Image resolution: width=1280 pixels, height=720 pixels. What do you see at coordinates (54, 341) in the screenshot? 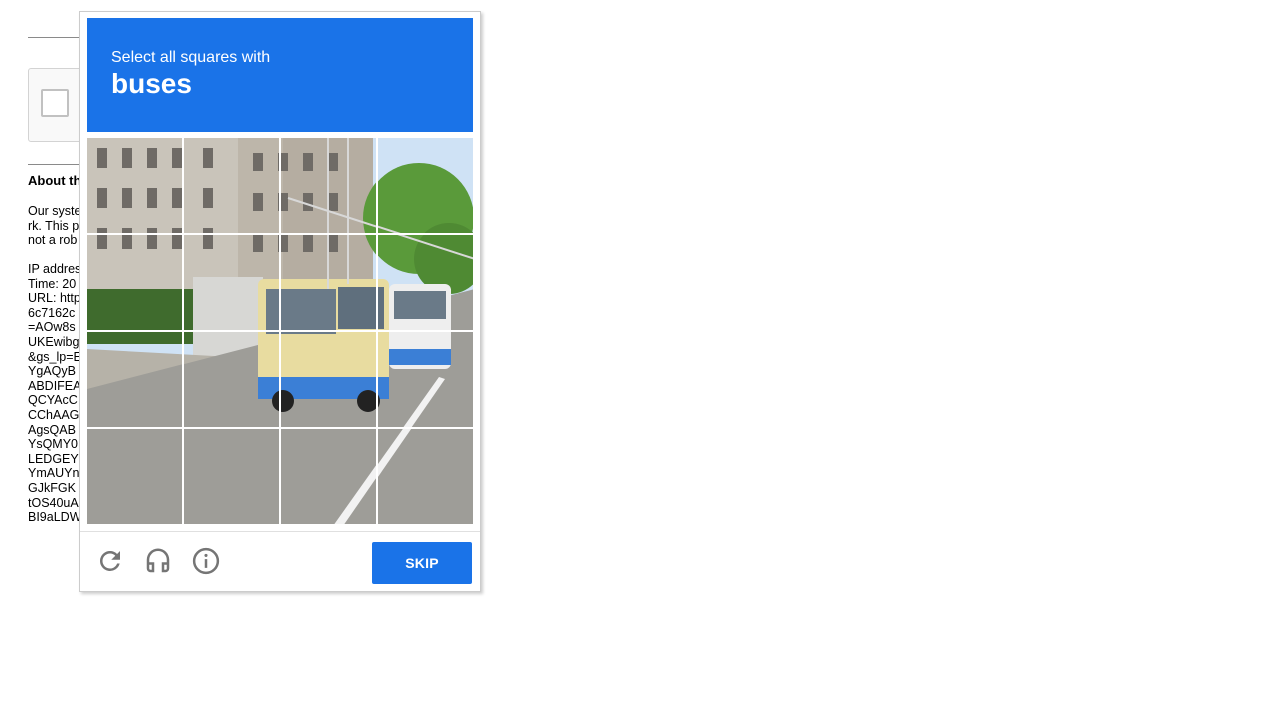
I see `info-line: UKEwibg` at bounding box center [54, 341].